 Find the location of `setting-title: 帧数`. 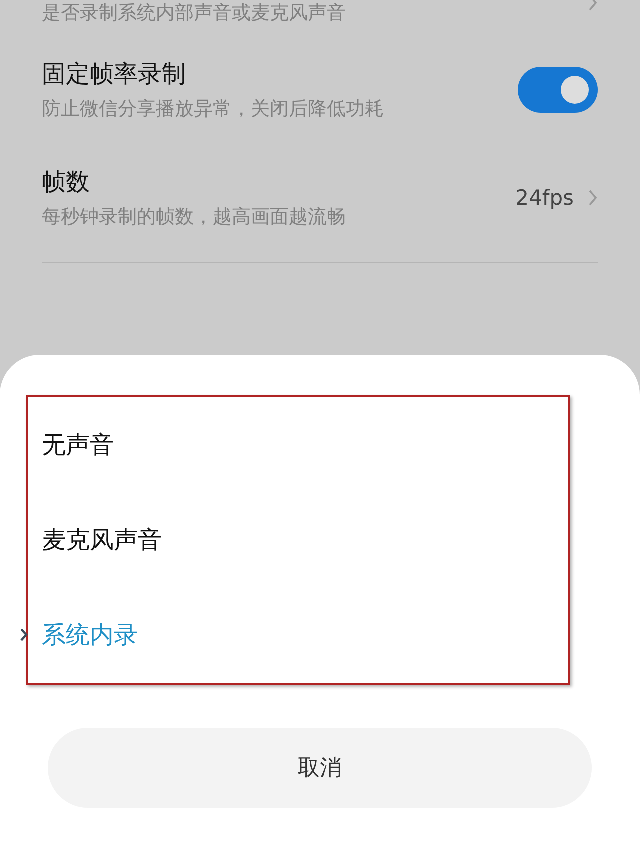

setting-title: 帧数 is located at coordinates (66, 182).